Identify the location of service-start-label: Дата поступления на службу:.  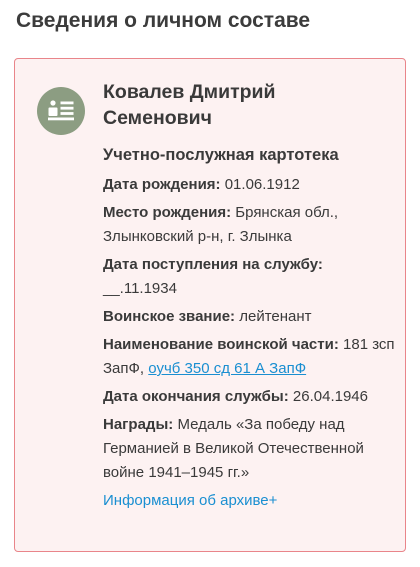
(213, 264).